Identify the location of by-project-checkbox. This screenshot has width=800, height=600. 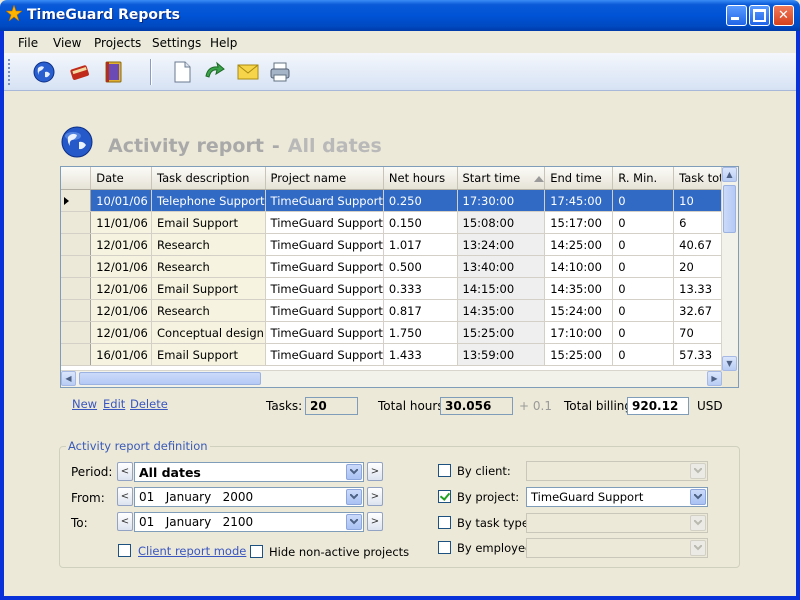
(444, 496).